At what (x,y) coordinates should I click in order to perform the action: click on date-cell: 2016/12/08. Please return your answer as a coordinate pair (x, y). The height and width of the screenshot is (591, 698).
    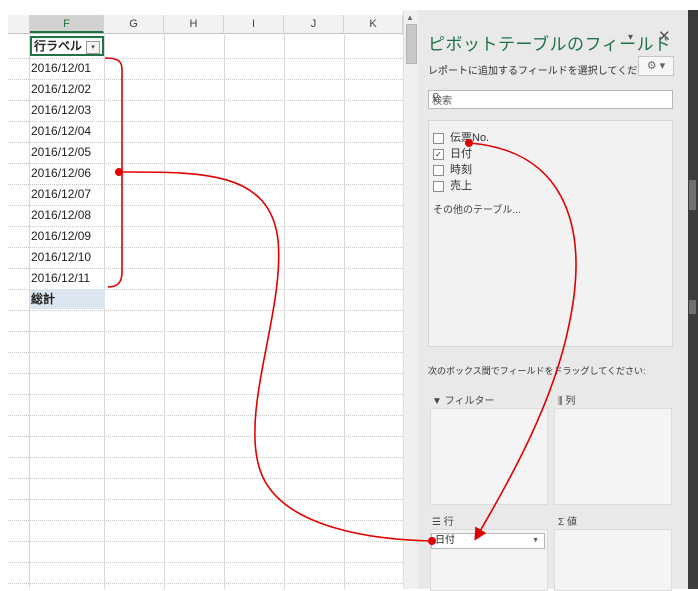
    Looking at the image, I should click on (67, 215).